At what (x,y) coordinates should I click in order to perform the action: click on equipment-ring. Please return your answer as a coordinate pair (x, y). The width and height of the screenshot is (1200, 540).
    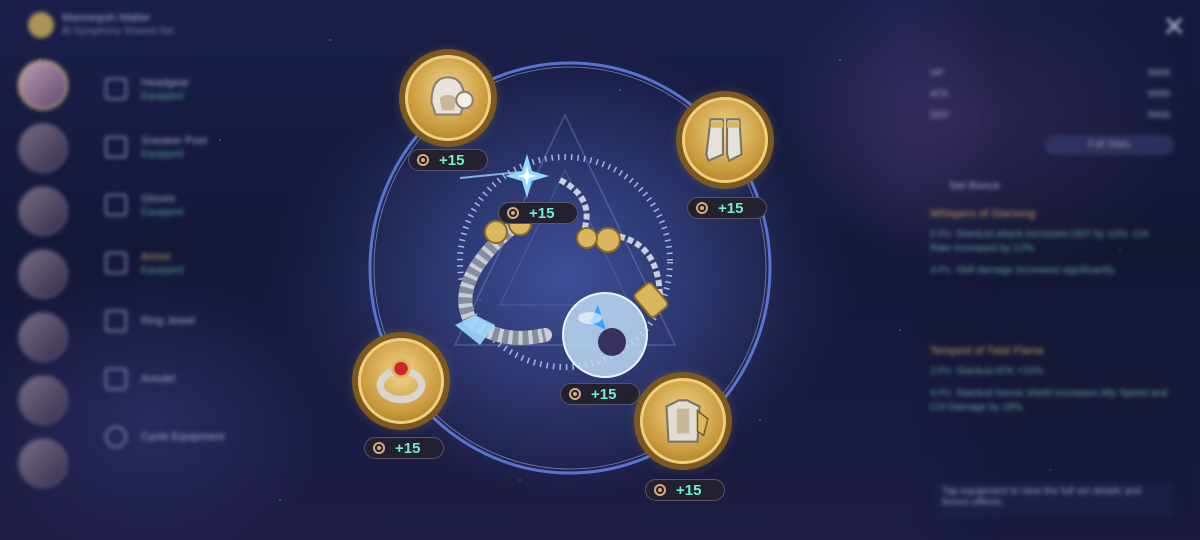
    Looking at the image, I should click on (401, 381).